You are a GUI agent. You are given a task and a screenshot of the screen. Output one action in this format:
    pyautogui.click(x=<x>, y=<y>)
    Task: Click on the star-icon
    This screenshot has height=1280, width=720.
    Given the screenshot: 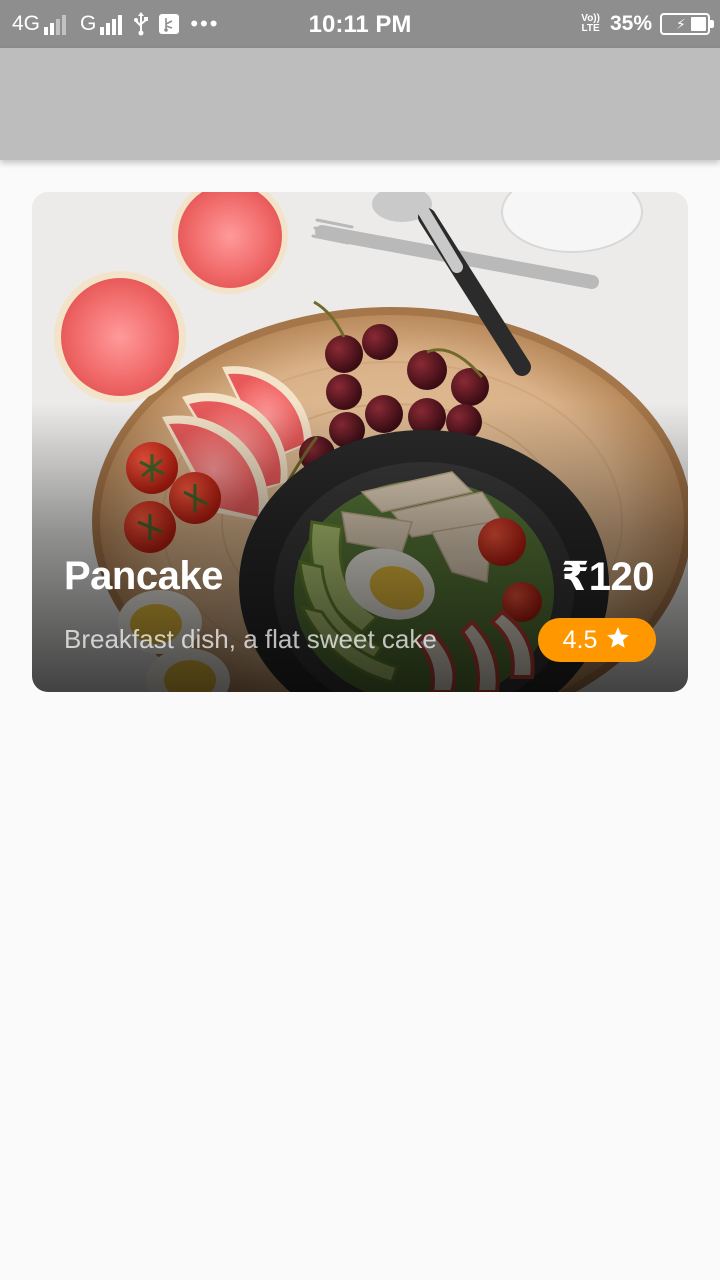 What is the action you would take?
    pyautogui.click(x=618, y=640)
    